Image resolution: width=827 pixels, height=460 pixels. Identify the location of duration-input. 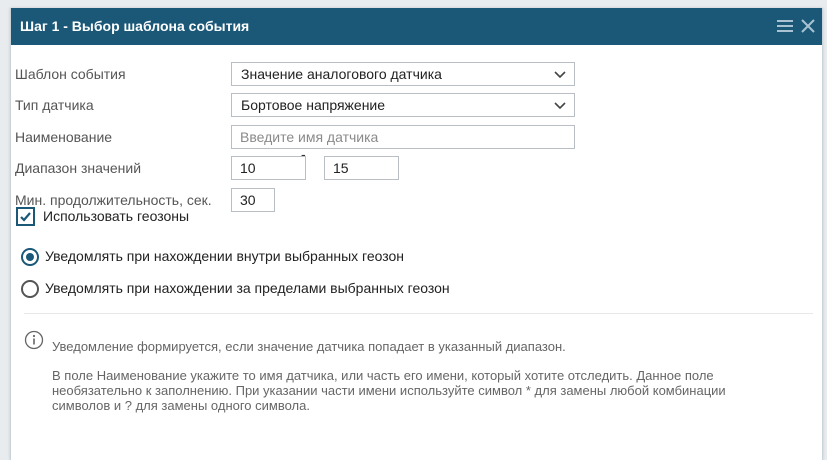
(253, 200).